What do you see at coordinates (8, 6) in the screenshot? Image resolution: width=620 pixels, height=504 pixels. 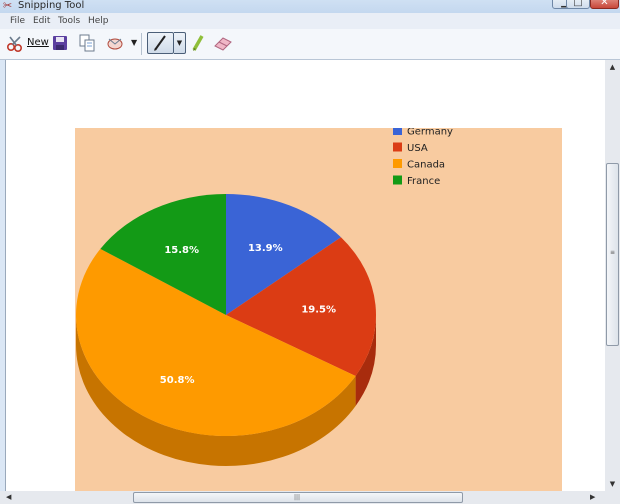 I see `scissors-app-icon: ✂` at bounding box center [8, 6].